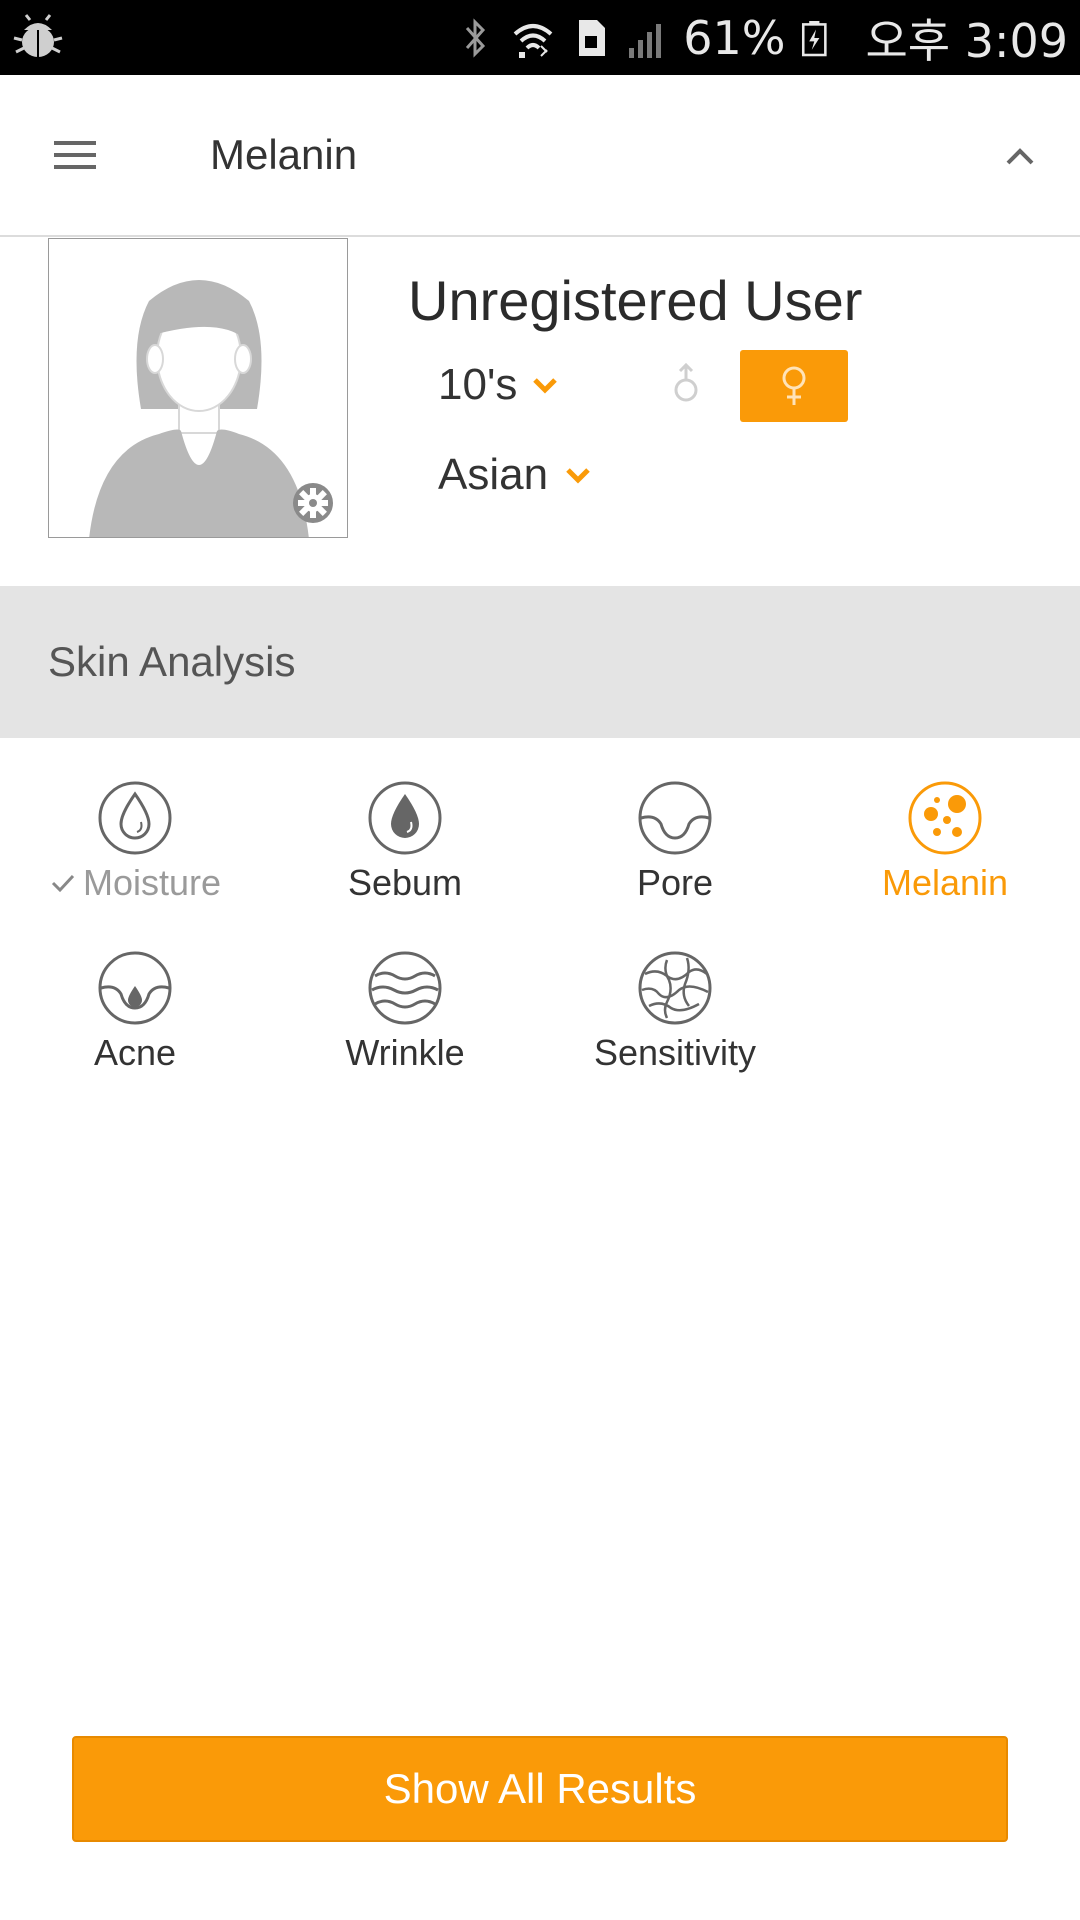 The width and height of the screenshot is (1080, 1920). Describe the element at coordinates (135, 988) in the screenshot. I see `acne-icon` at that location.